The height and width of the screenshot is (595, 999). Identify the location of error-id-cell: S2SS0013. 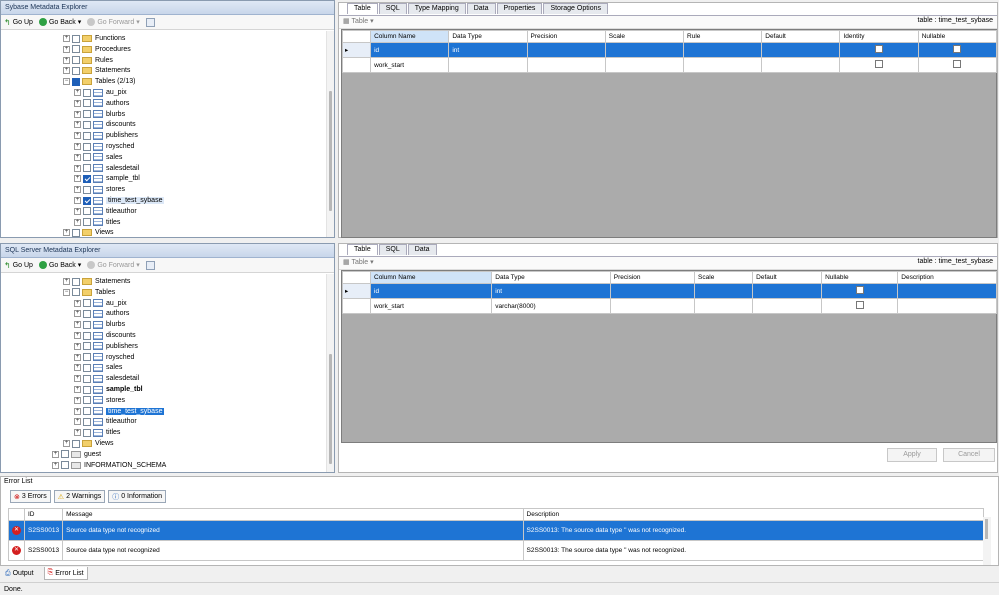
(43, 530).